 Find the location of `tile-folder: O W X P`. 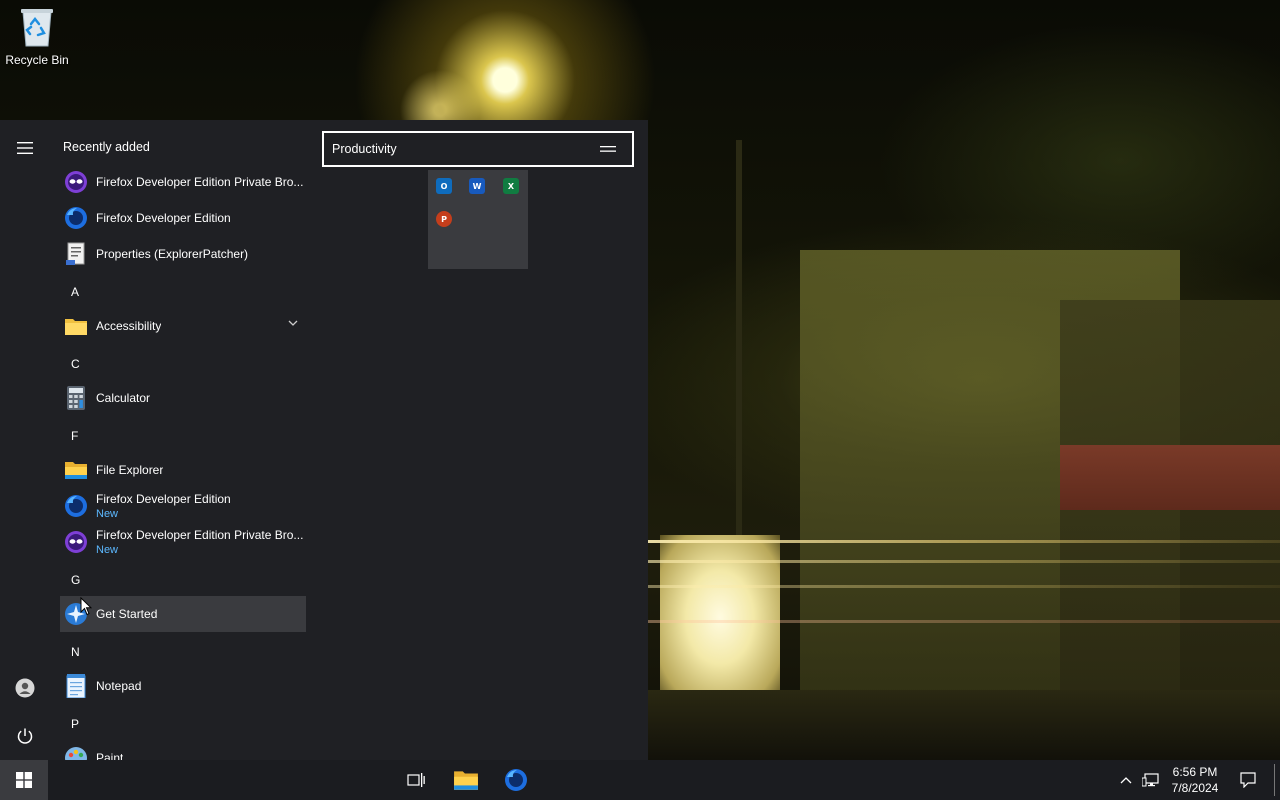

tile-folder: O W X P is located at coordinates (478, 219).